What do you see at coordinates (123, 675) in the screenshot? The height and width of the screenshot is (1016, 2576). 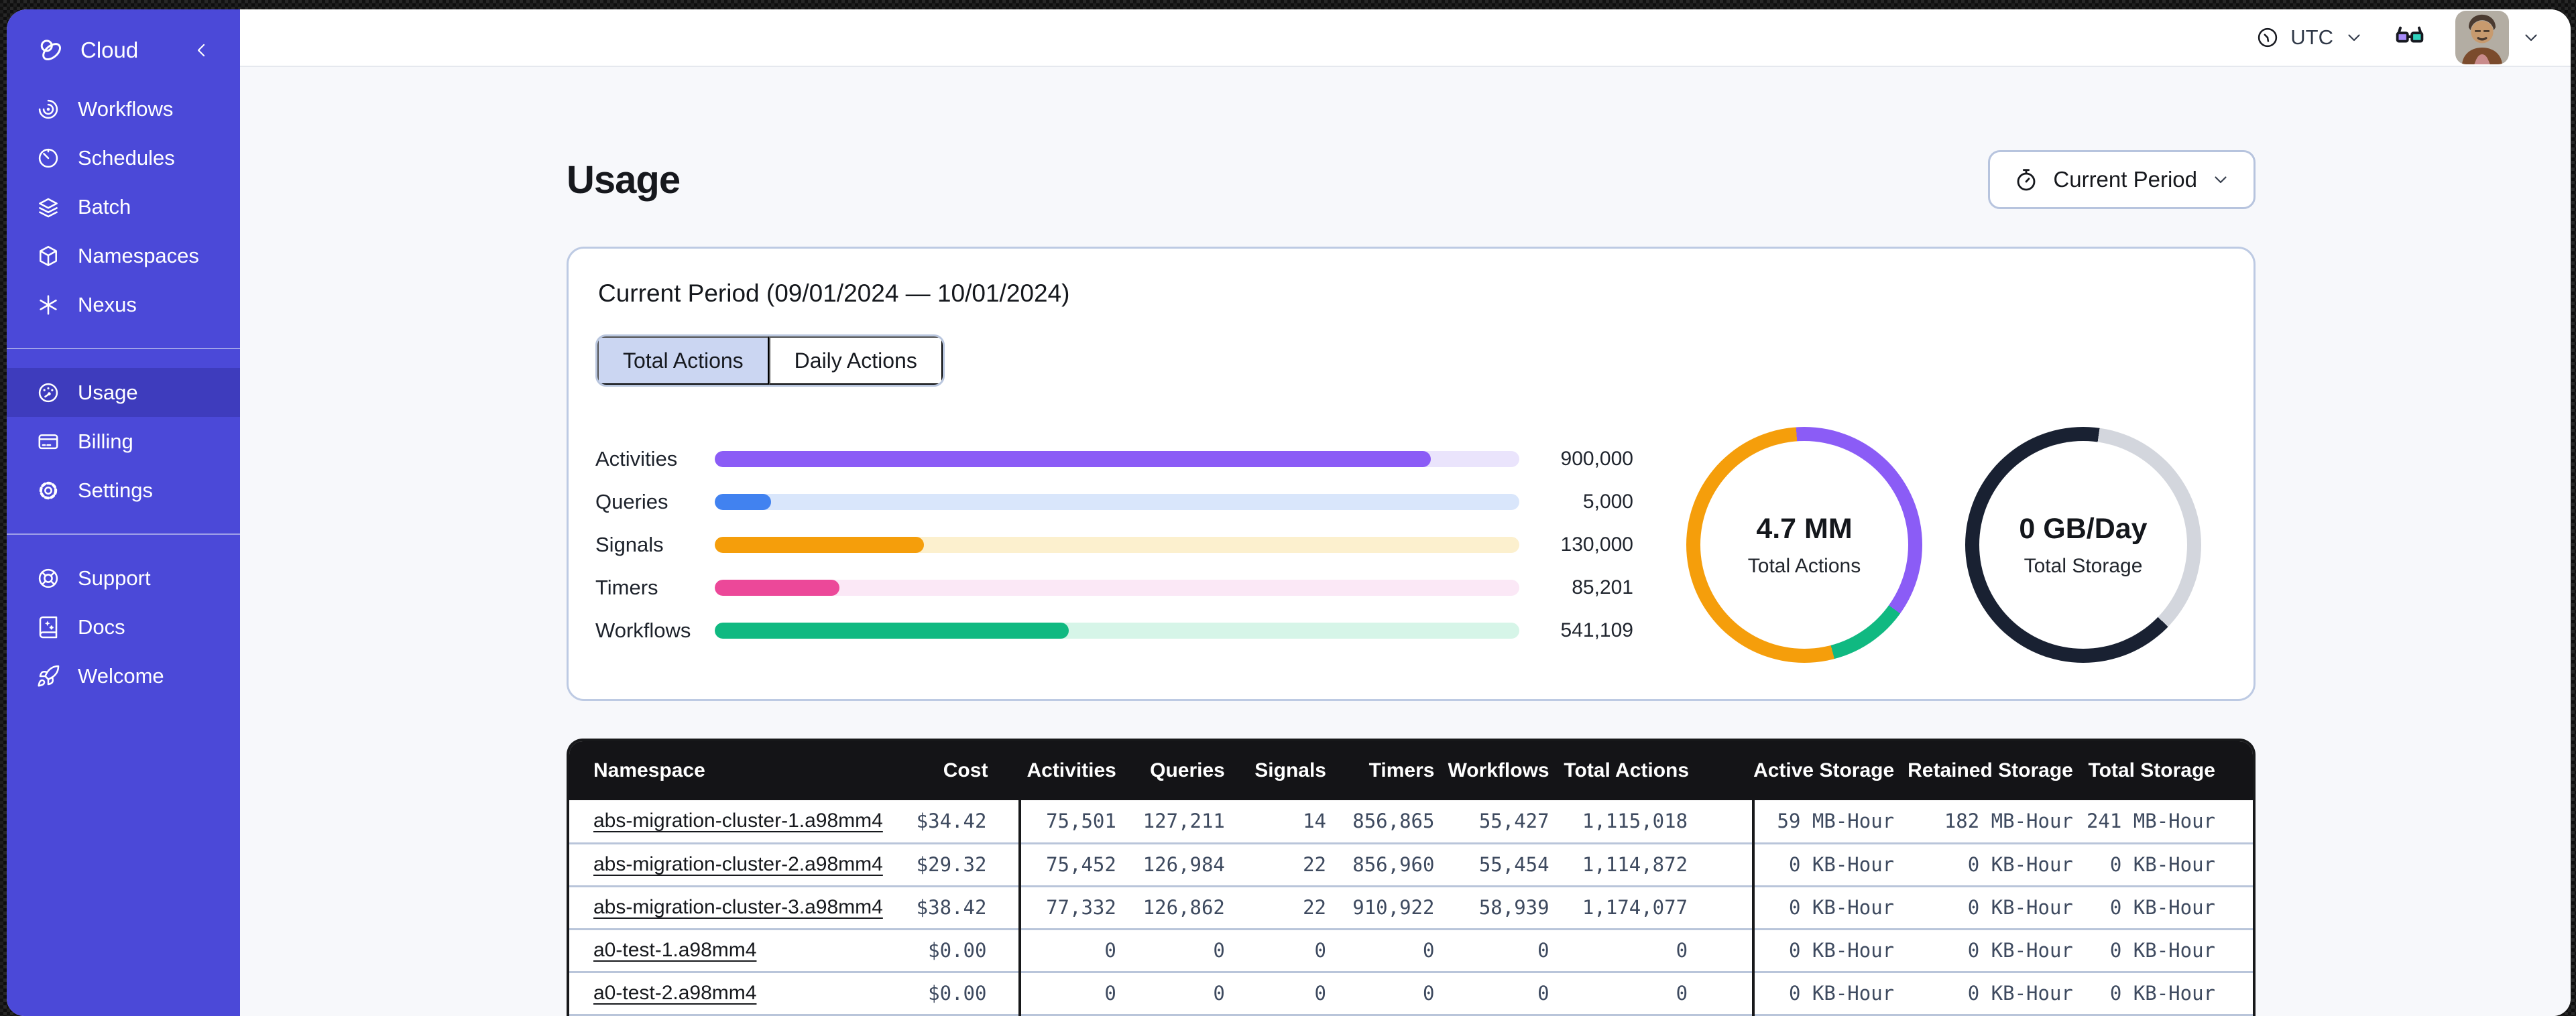 I see `sidebar-item-welcome: Welcome` at bounding box center [123, 675].